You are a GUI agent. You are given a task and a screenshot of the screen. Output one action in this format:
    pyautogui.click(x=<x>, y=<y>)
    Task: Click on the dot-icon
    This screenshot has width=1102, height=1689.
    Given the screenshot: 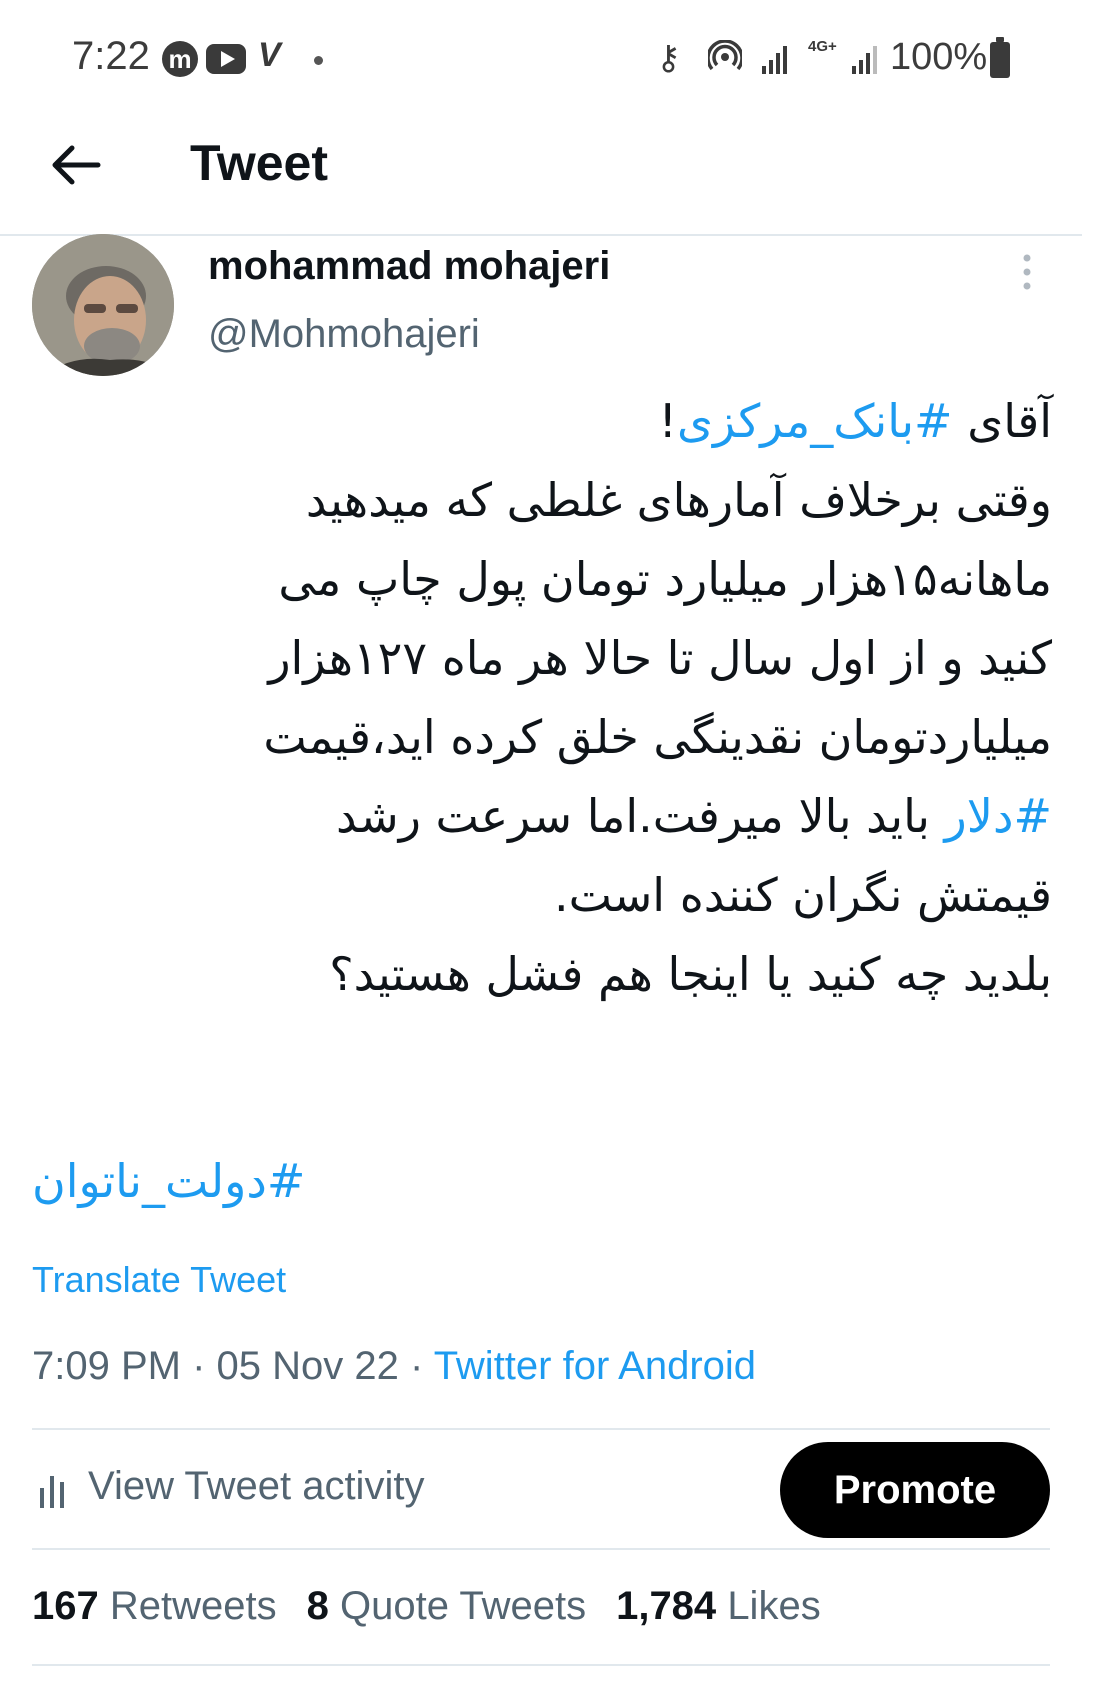 What is the action you would take?
    pyautogui.click(x=318, y=60)
    